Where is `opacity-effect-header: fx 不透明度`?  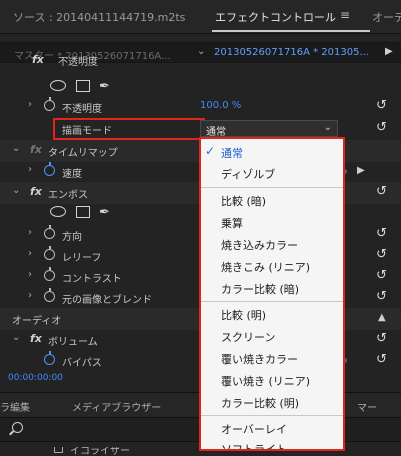 opacity-effect-header: fx 不透明度 is located at coordinates (200, 62).